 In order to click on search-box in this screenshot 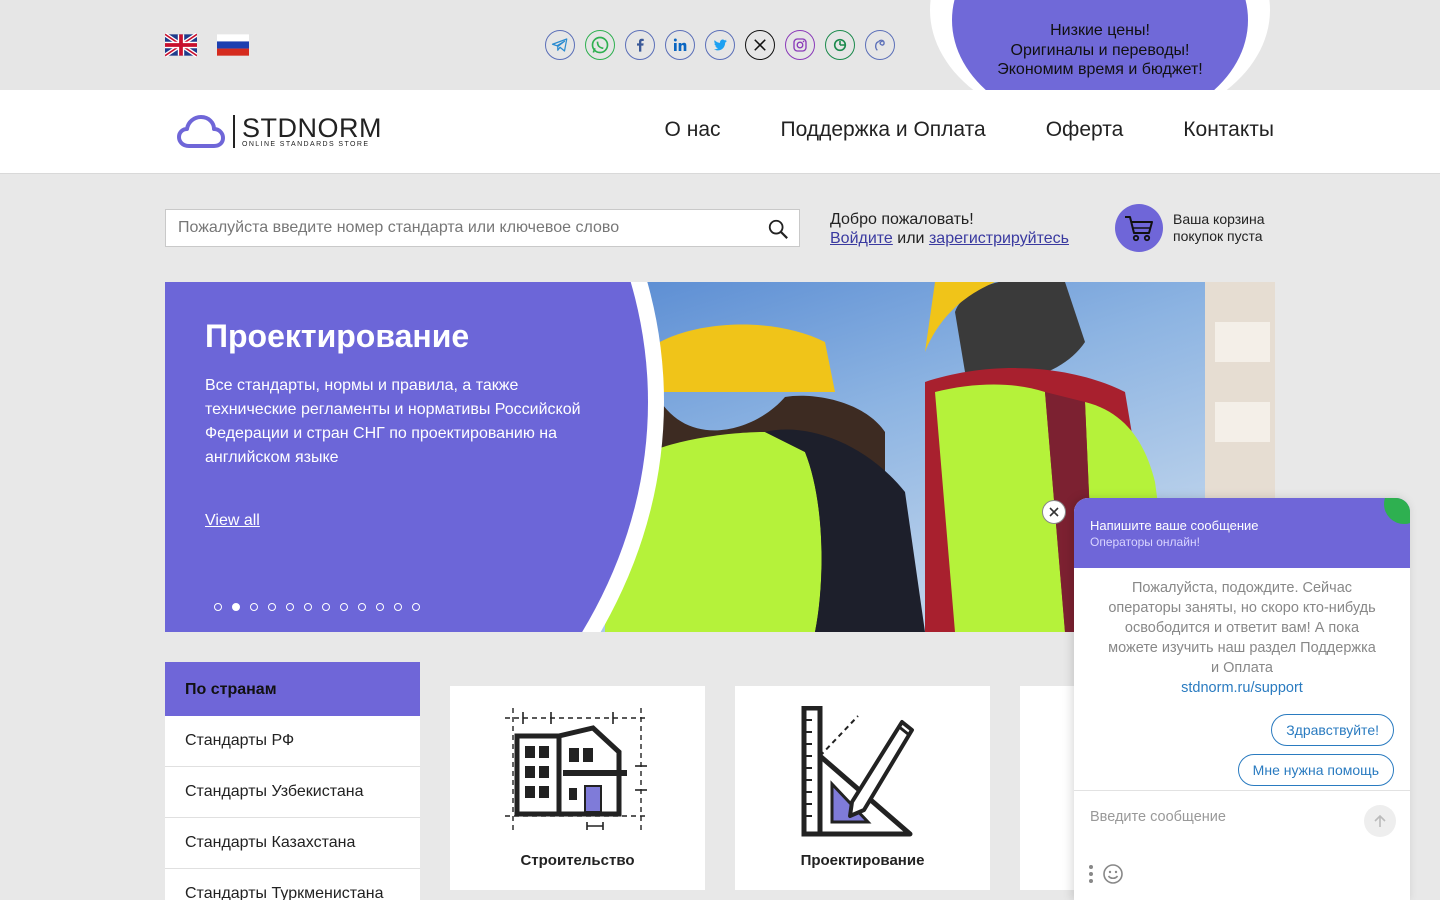, I will do `click(482, 228)`.